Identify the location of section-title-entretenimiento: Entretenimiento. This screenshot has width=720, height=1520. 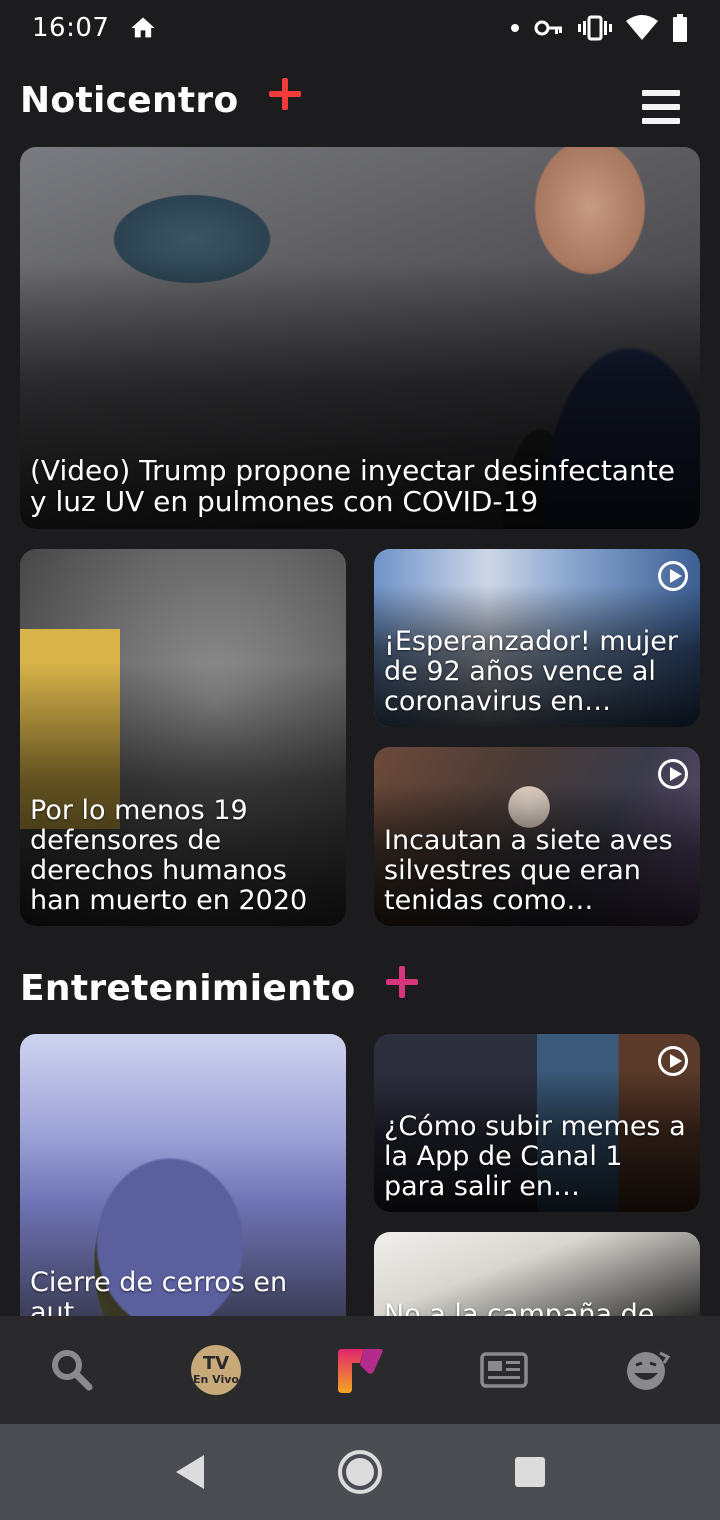
(188, 988).